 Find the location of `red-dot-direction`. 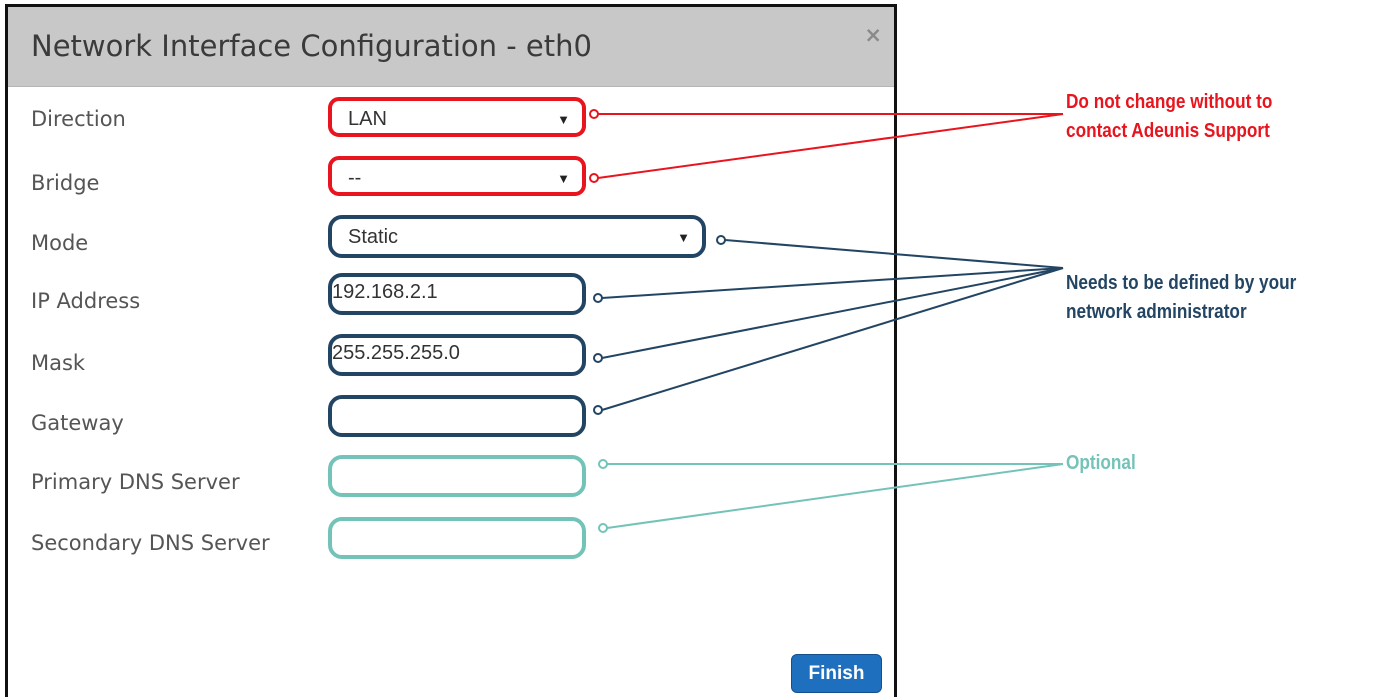

red-dot-direction is located at coordinates (594, 114).